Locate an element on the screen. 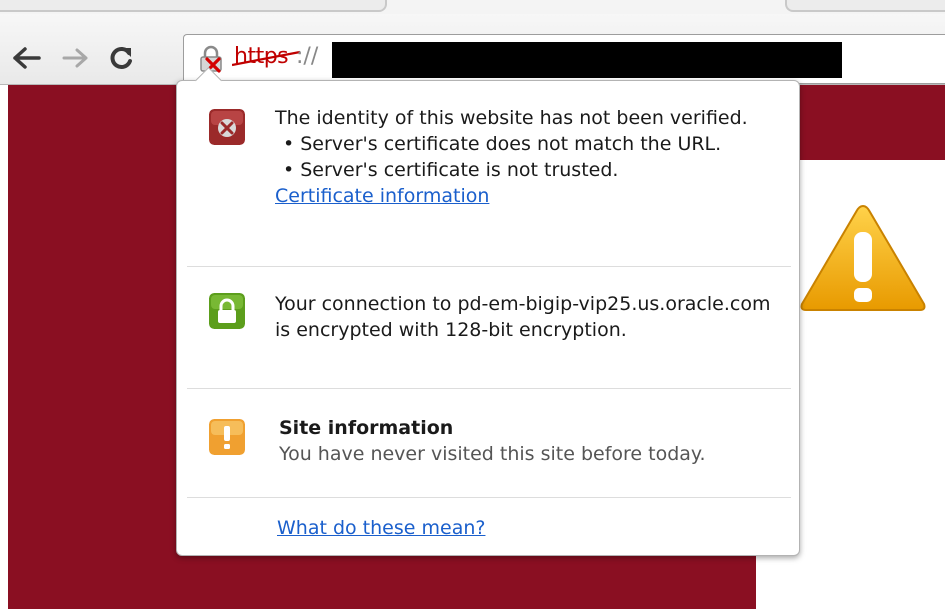 The height and width of the screenshot is (609, 945). warning-triangle-icon is located at coordinates (863, 257).